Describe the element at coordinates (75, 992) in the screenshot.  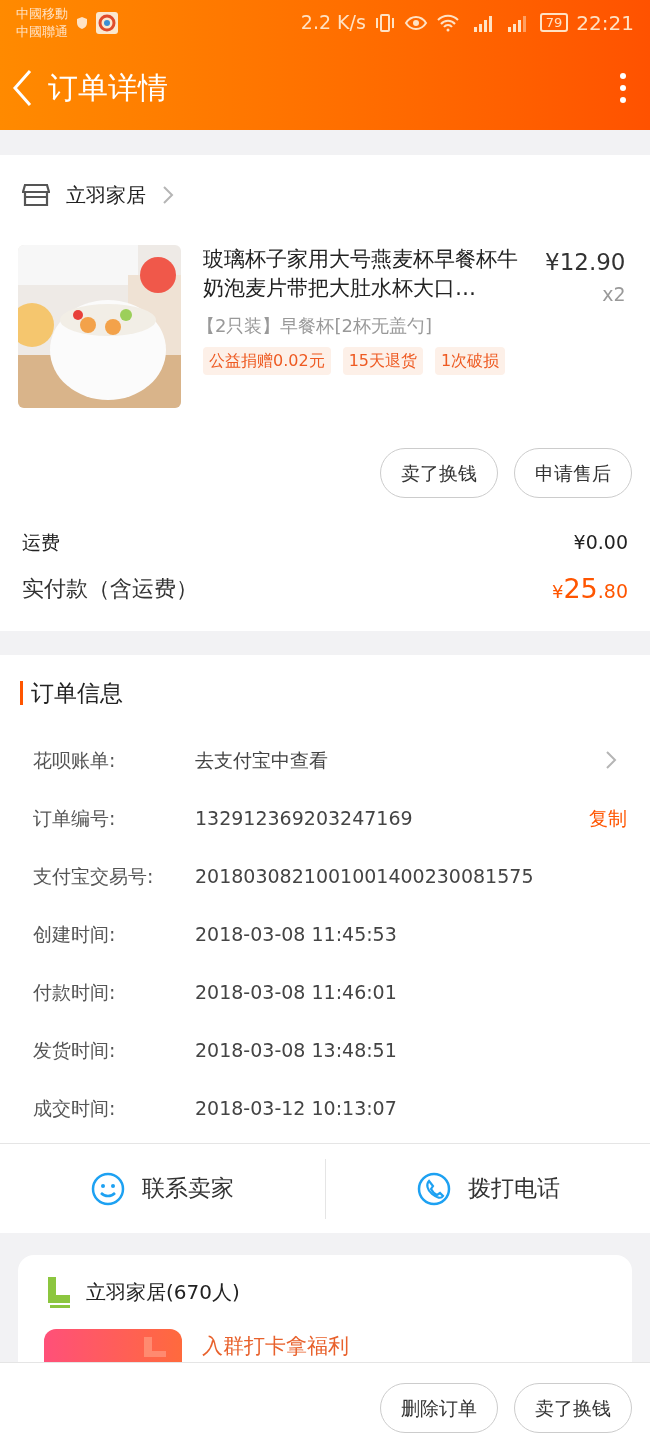
I see `info-label: 付款时间:` at that location.